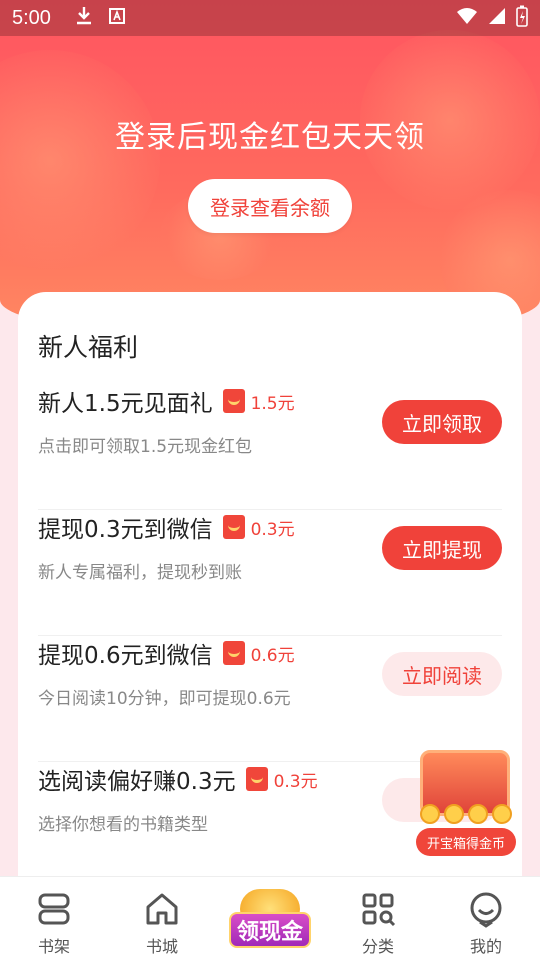  Describe the element at coordinates (125, 530) in the screenshot. I see `task-title: 提现0.3元到微信` at that location.